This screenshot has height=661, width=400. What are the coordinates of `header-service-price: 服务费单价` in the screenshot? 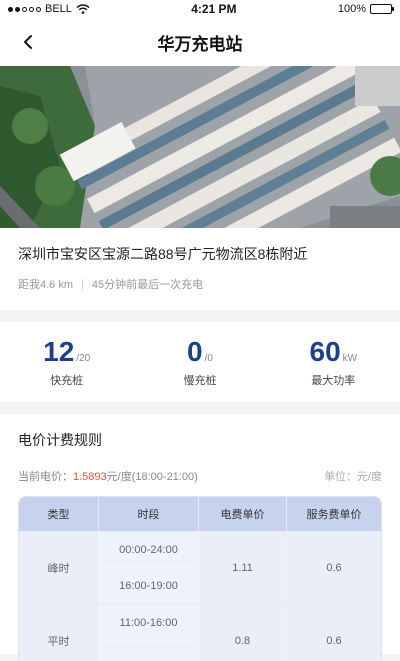 It's located at (334, 515).